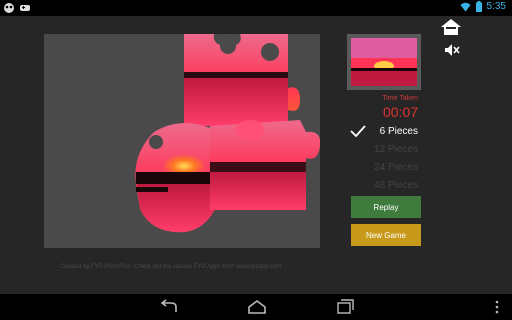 The width and height of the screenshot is (512, 320). What do you see at coordinates (496, 6) in the screenshot?
I see `status-time: 5:35` at bounding box center [496, 6].